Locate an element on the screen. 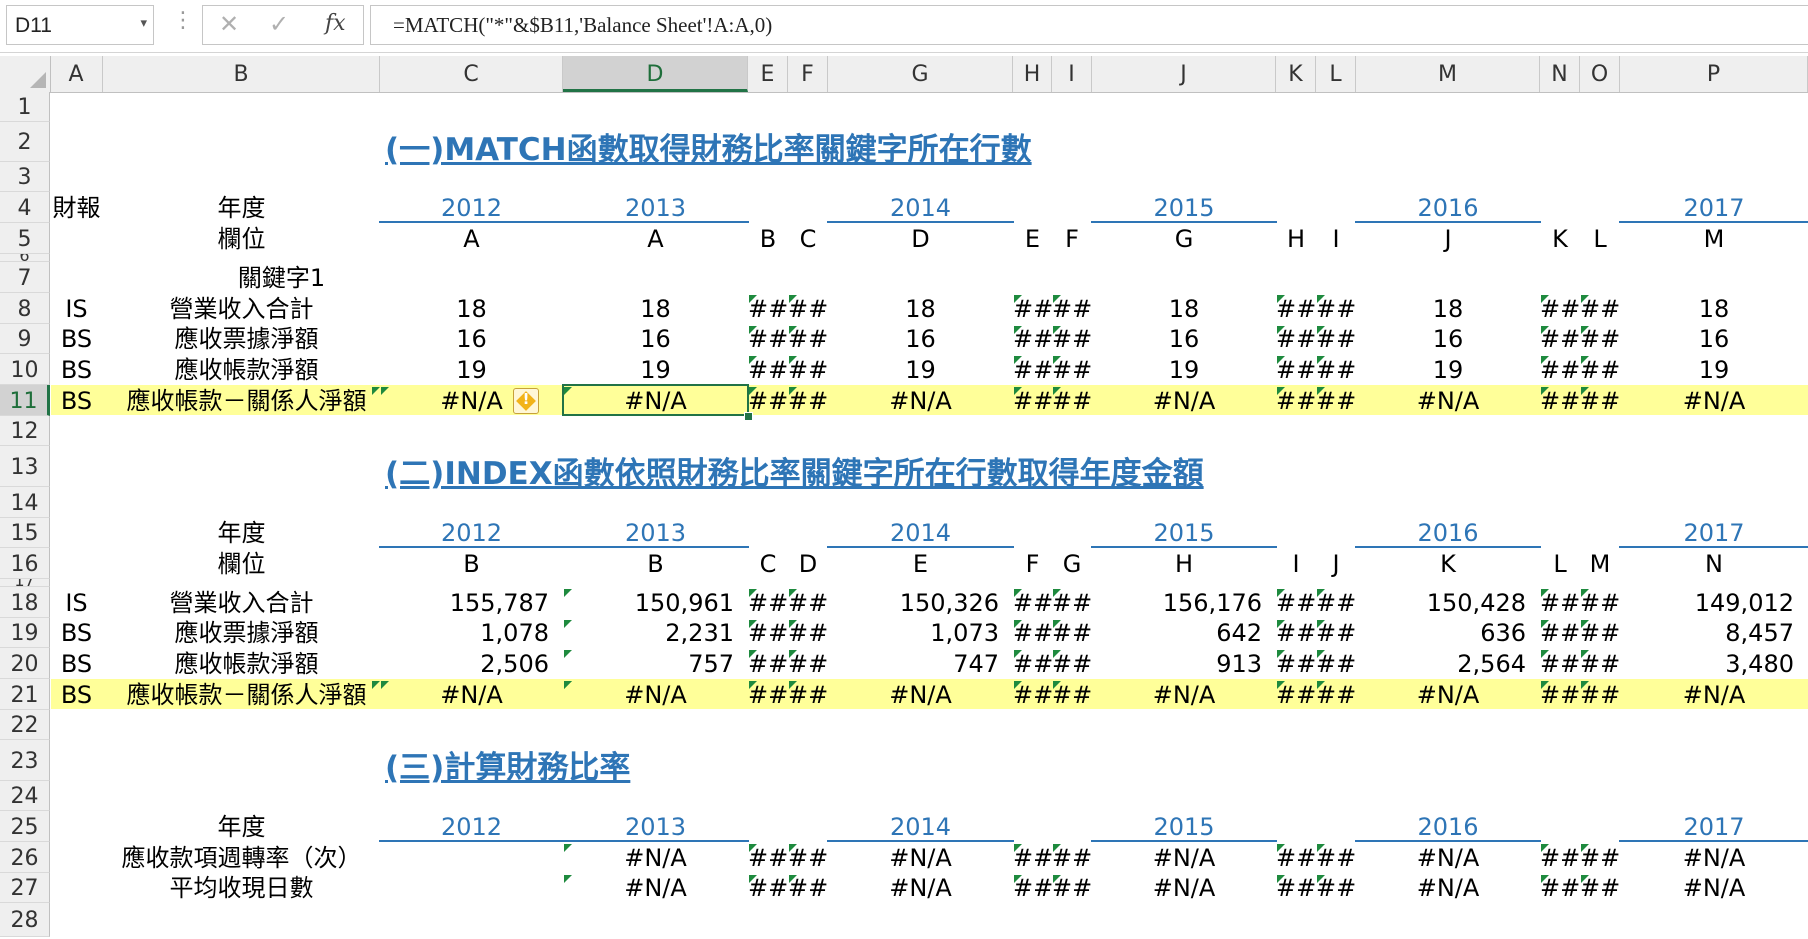 The width and height of the screenshot is (1808, 939). row-header-8: 8 is located at coordinates (25, 308).